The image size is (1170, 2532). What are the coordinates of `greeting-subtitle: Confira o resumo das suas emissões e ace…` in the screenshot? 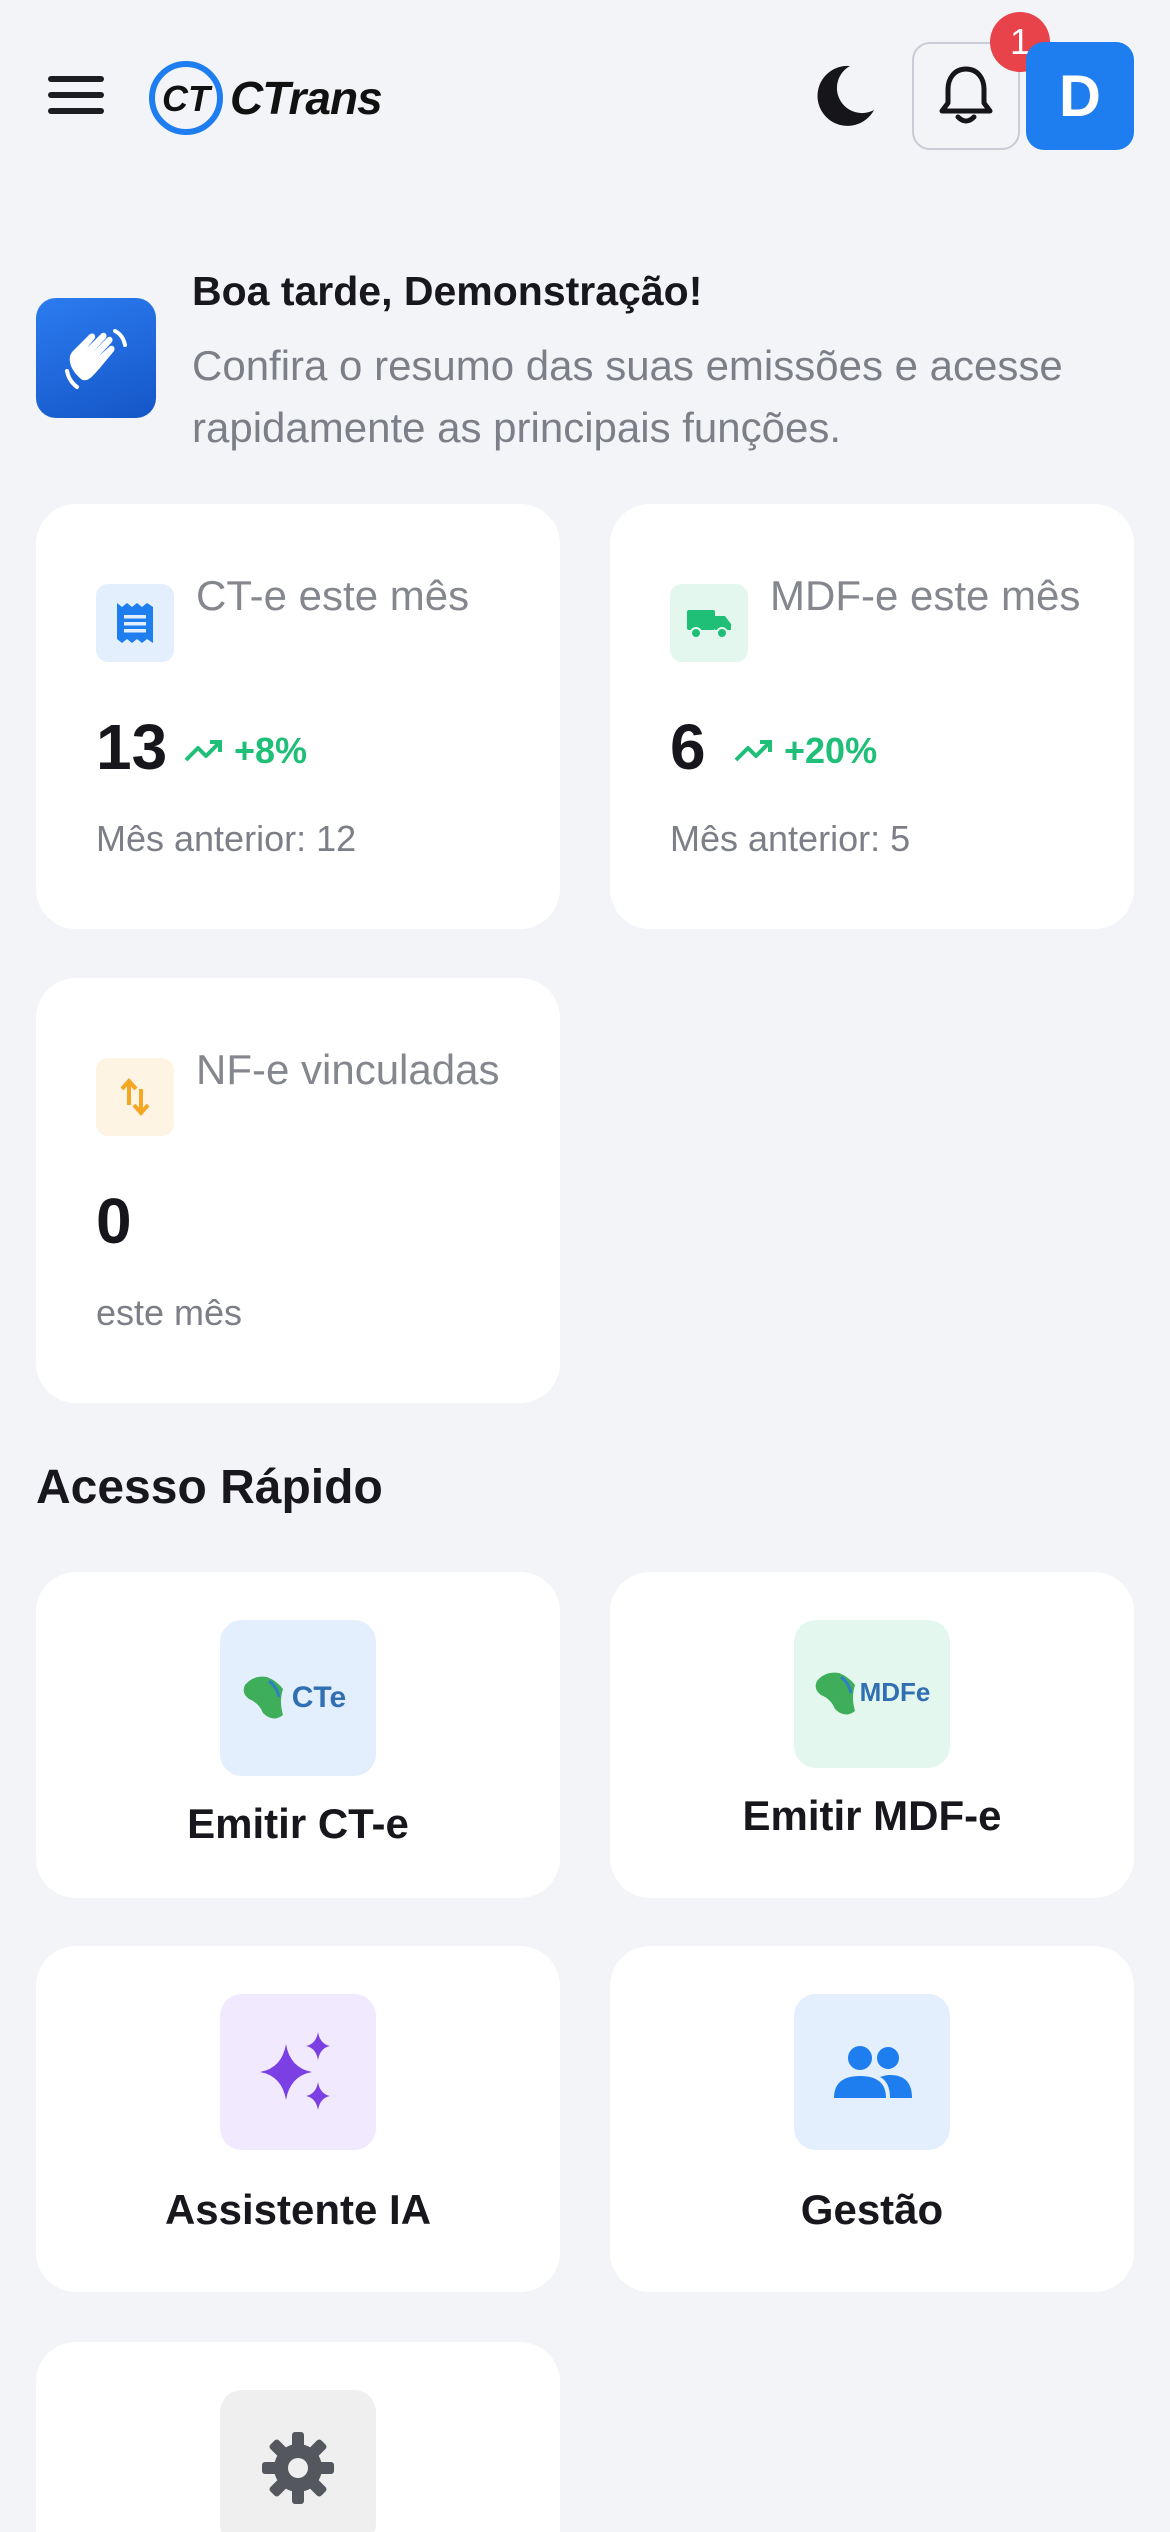 It's located at (627, 396).